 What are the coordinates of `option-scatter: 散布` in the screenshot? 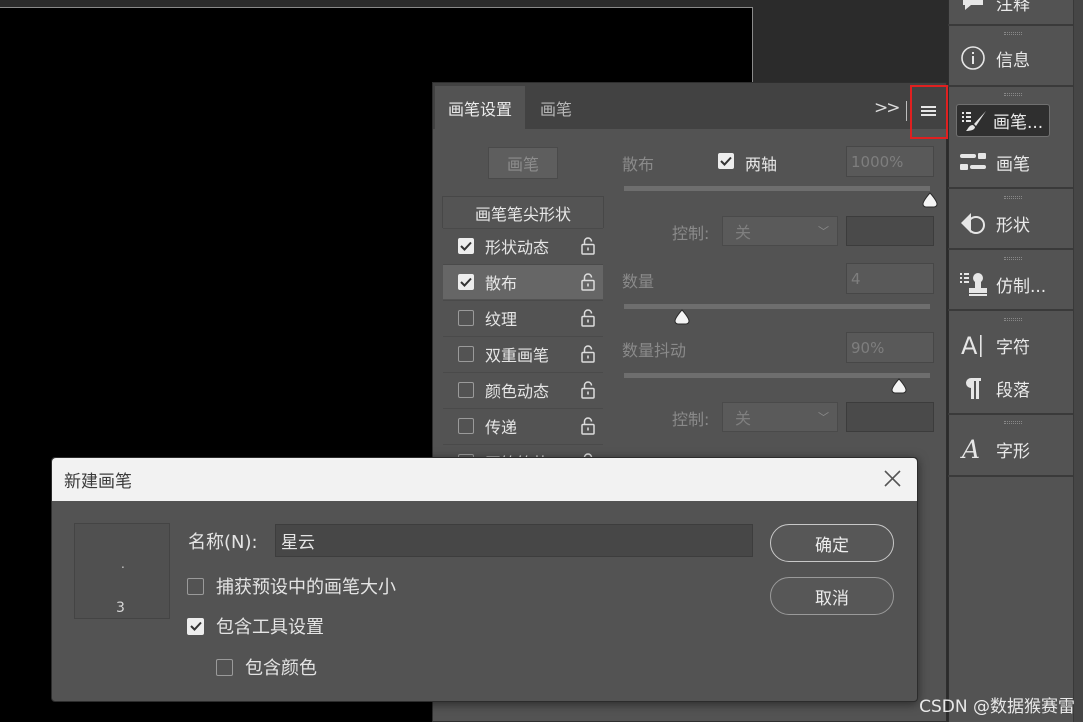 It's located at (523, 281).